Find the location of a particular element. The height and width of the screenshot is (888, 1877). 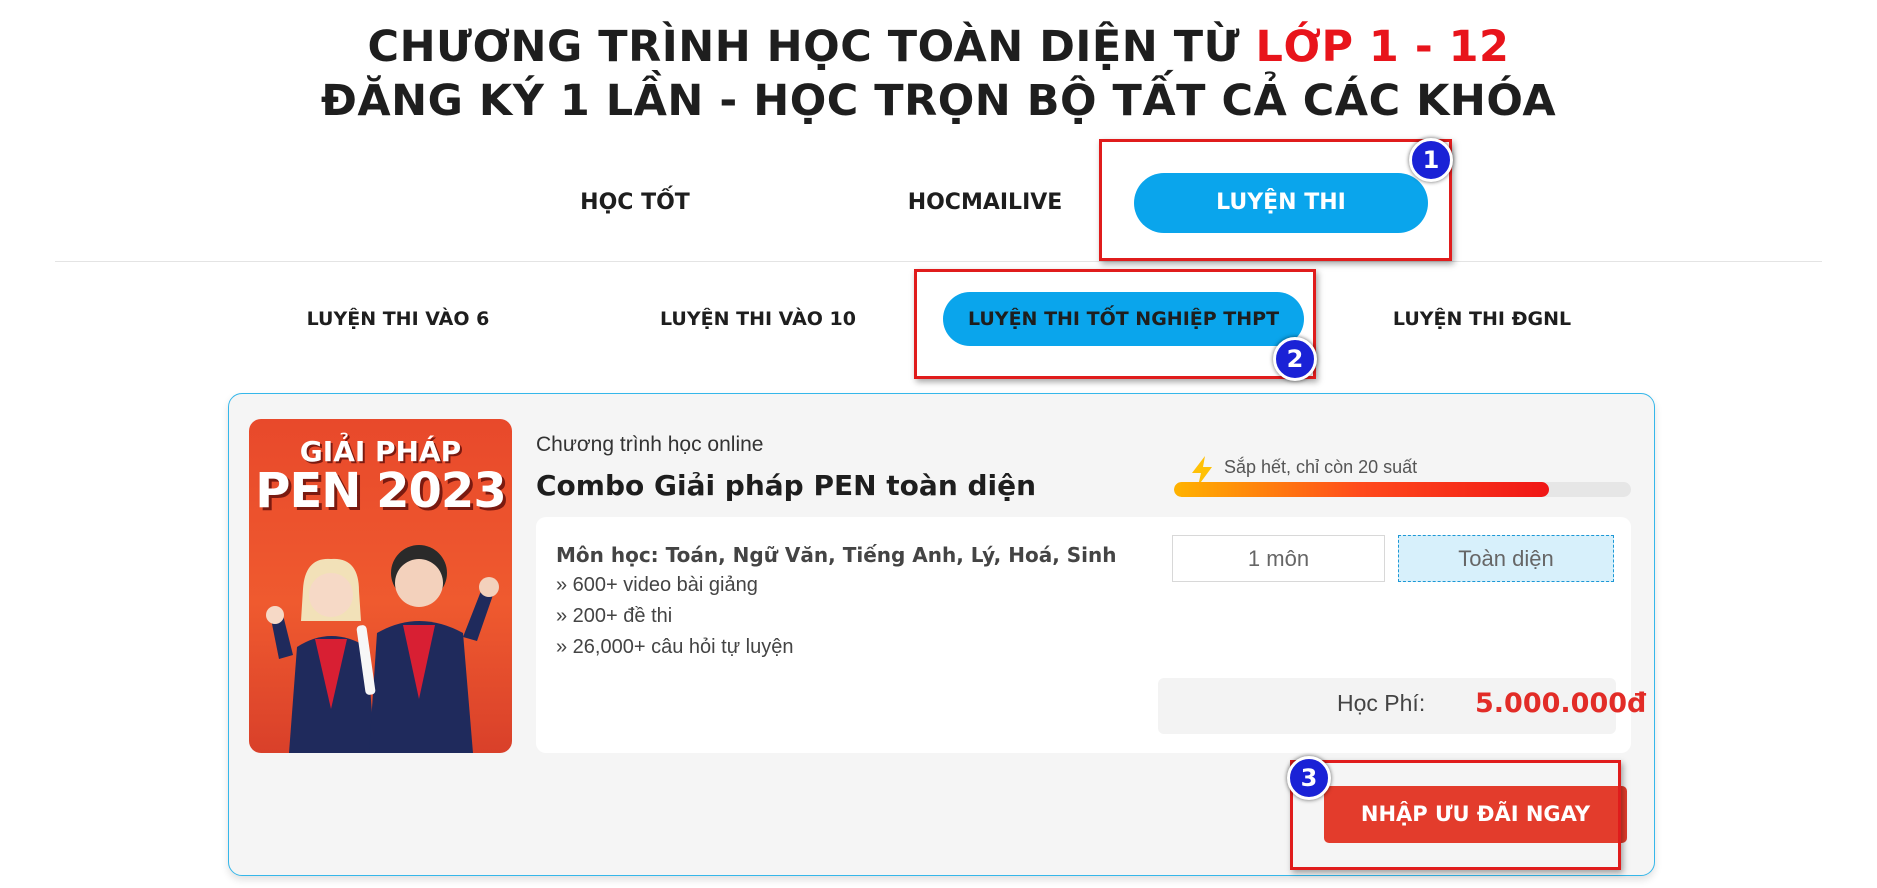

feature-item: » 200+ đề thi is located at coordinates (614, 616).